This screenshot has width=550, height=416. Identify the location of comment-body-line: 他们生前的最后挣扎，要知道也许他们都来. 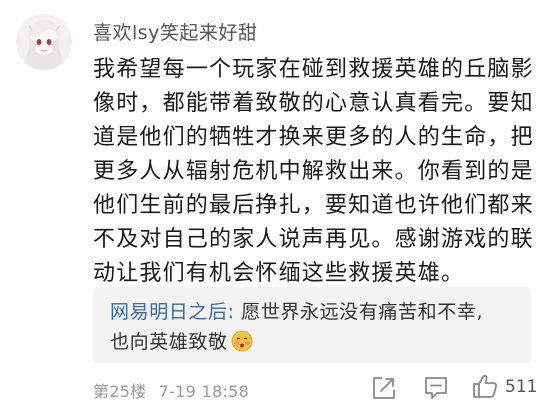
(313, 205).